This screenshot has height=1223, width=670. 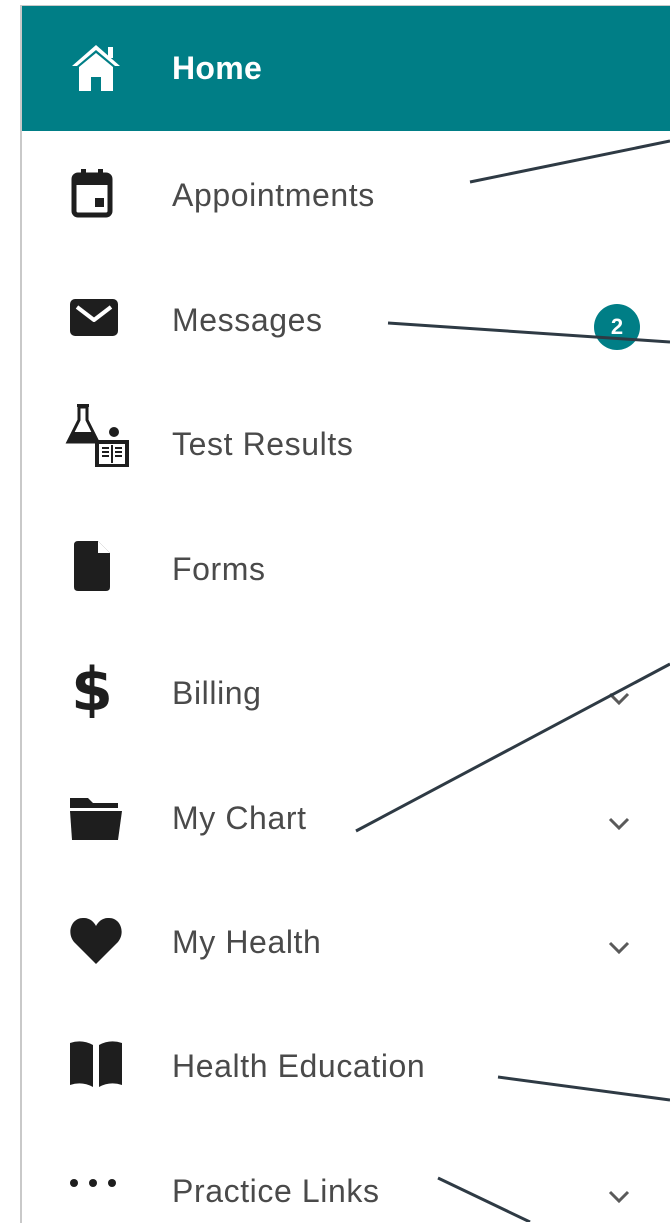 I want to click on folder-icon, so click(x=96, y=816).